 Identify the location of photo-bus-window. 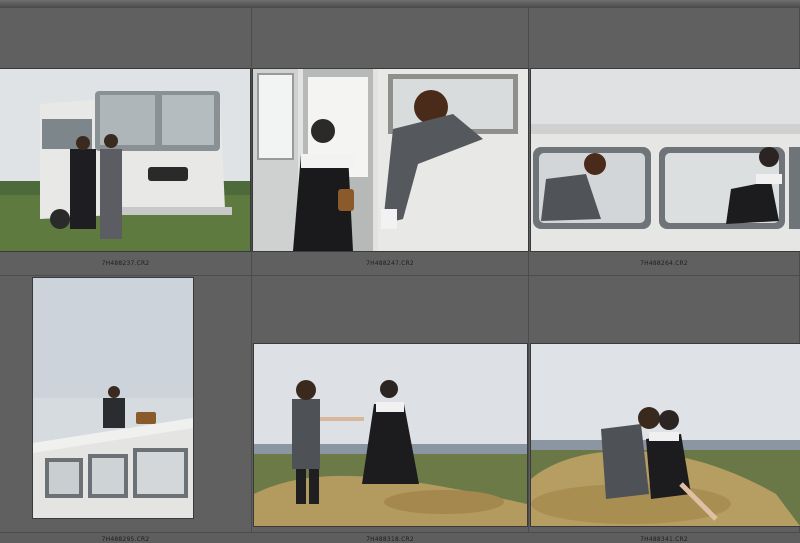
(390, 160).